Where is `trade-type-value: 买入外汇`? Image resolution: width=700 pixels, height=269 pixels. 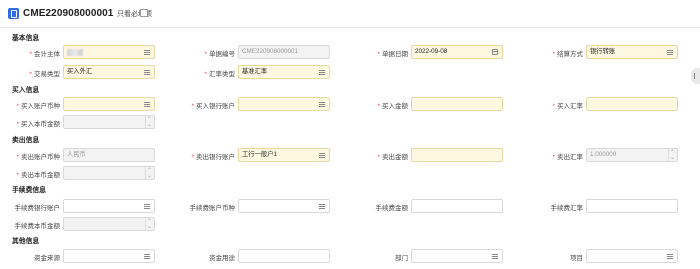 trade-type-value: 买入外汇 is located at coordinates (80, 71).